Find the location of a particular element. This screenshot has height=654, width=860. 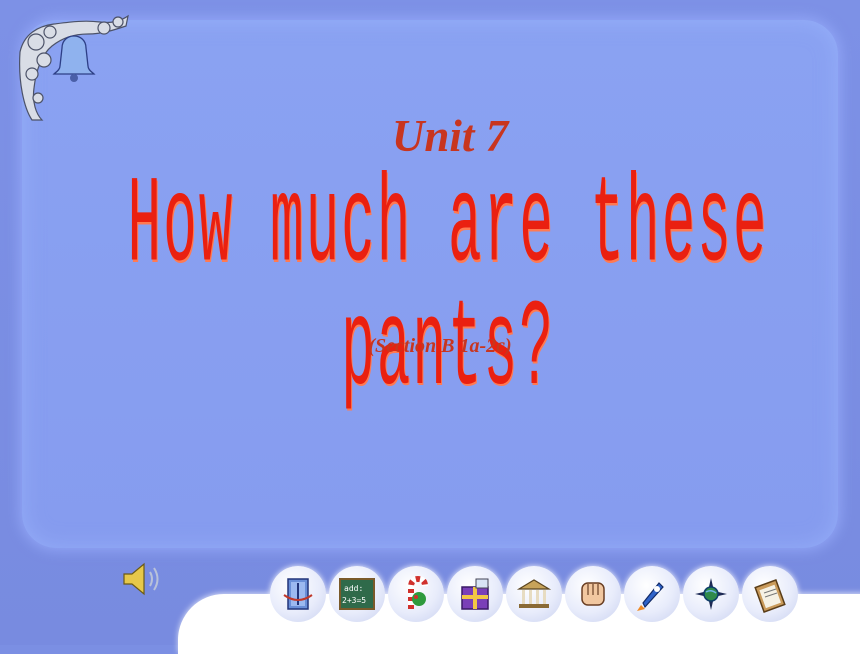

nav-button-clipboard is located at coordinates (770, 594).